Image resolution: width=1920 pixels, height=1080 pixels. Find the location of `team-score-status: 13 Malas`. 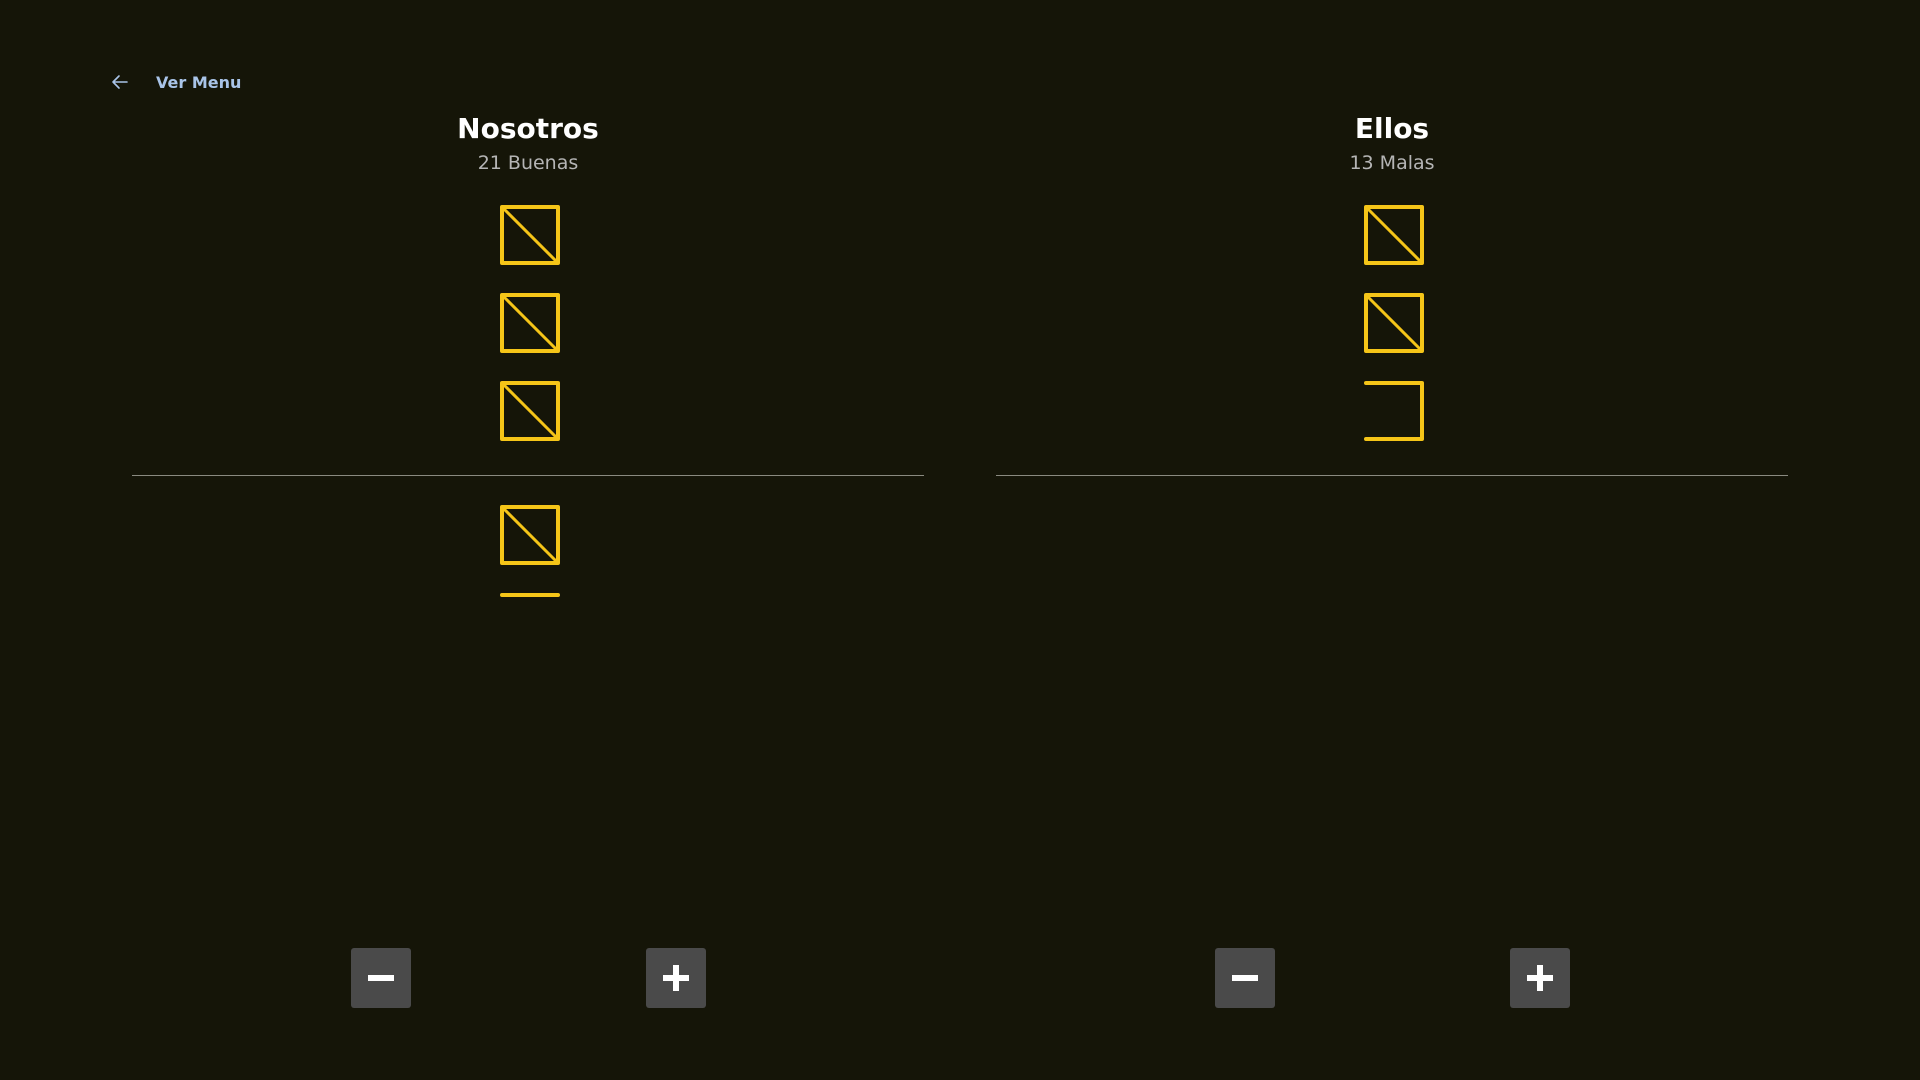

team-score-status: 13 Malas is located at coordinates (1392, 163).